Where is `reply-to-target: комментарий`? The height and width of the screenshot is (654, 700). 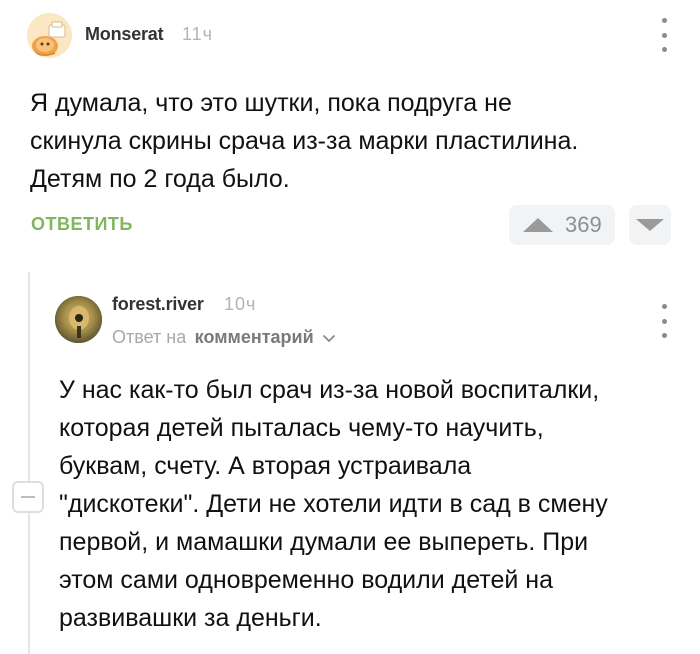 reply-to-target: комментарий is located at coordinates (254, 337).